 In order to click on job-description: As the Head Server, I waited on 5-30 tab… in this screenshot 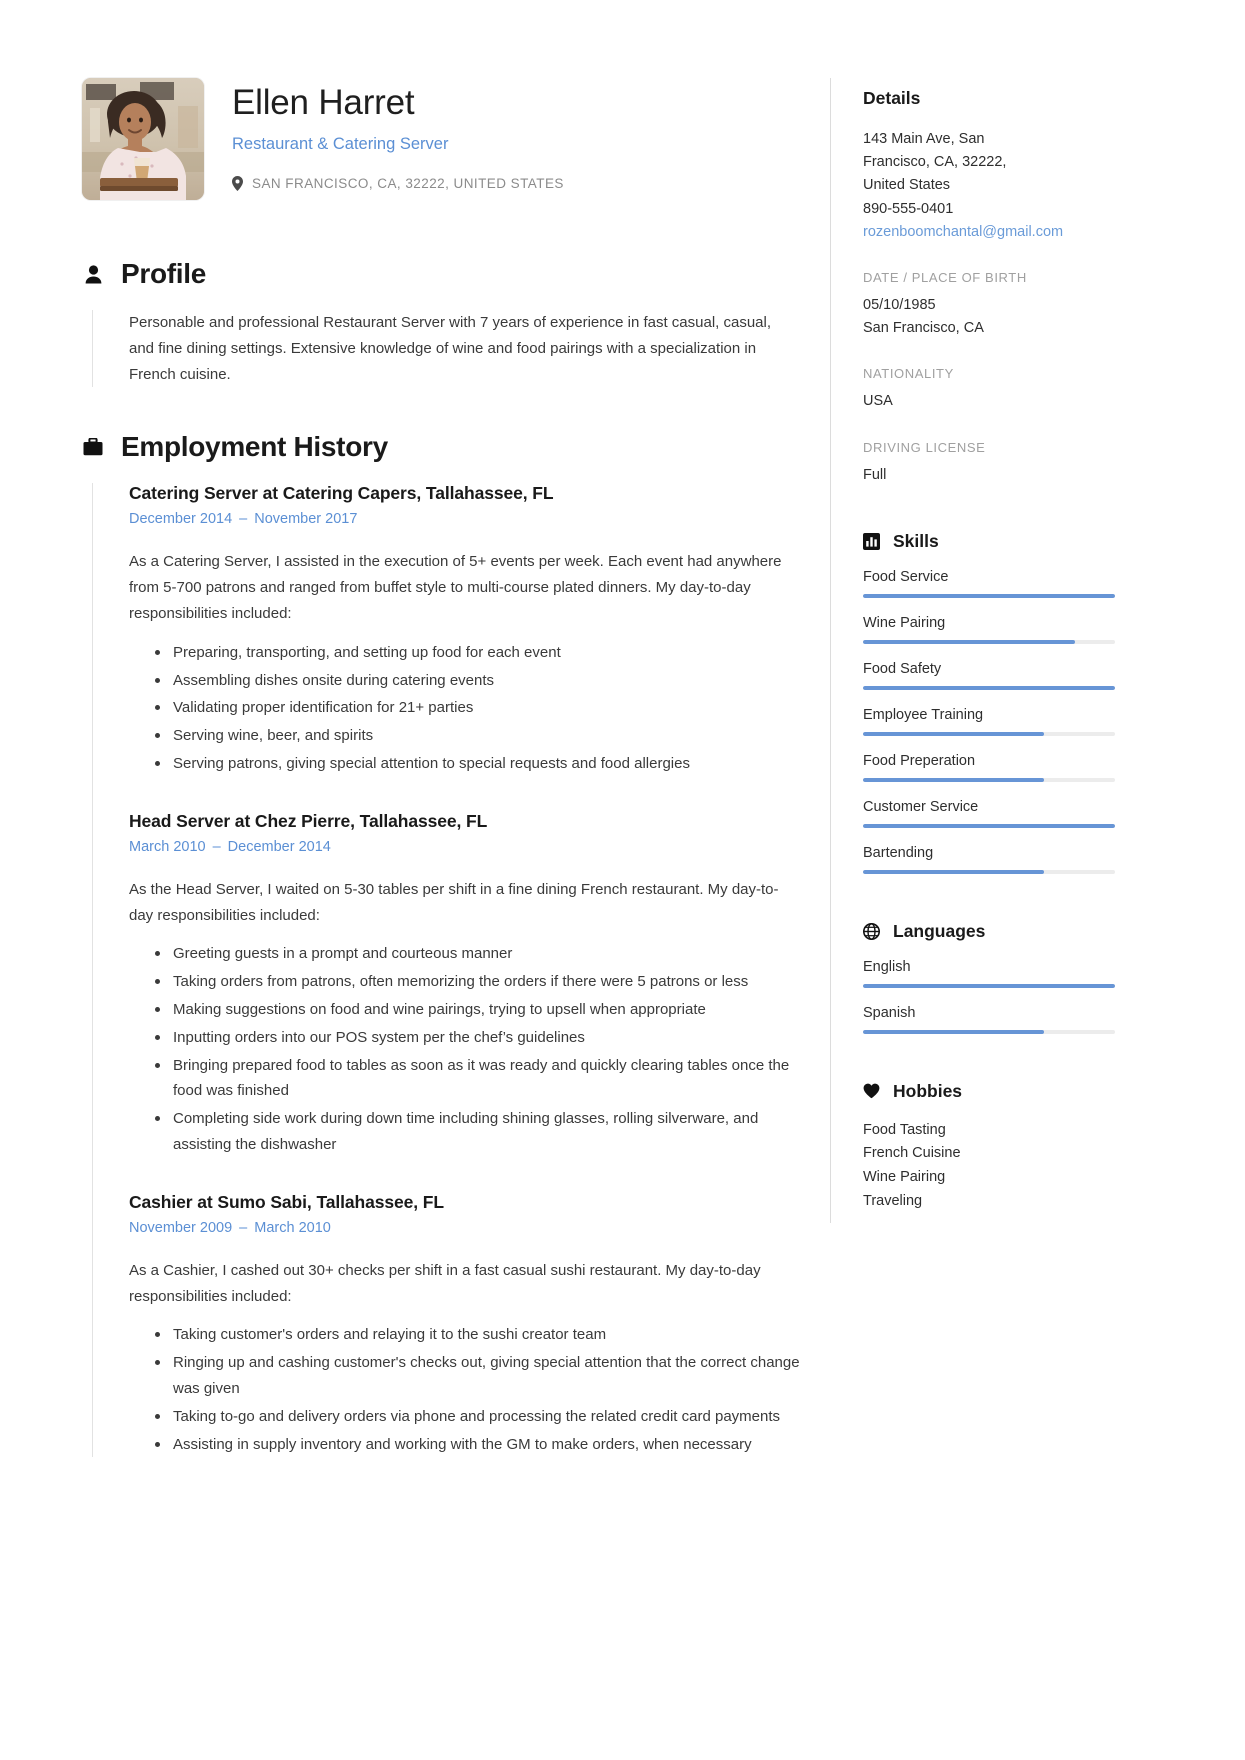, I will do `click(454, 902)`.